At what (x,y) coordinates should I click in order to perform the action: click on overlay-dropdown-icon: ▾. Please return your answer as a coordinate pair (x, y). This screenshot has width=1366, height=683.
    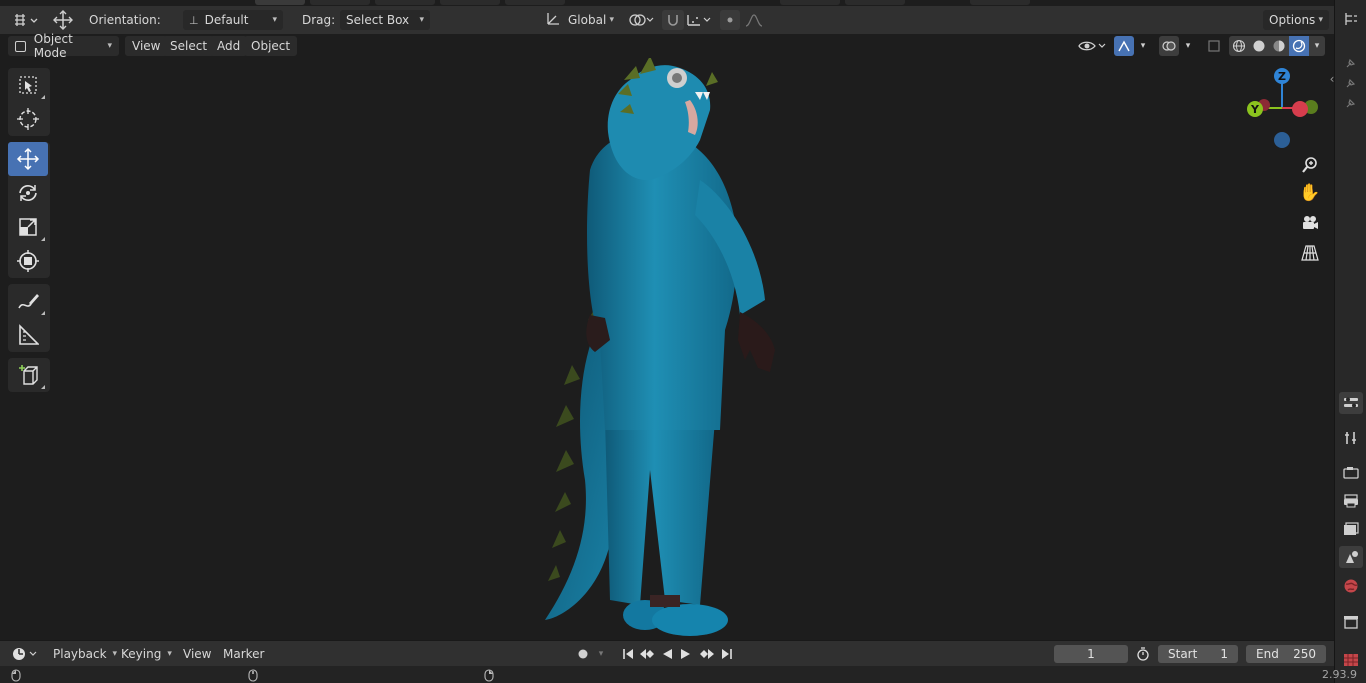
    Looking at the image, I should click on (1188, 46).